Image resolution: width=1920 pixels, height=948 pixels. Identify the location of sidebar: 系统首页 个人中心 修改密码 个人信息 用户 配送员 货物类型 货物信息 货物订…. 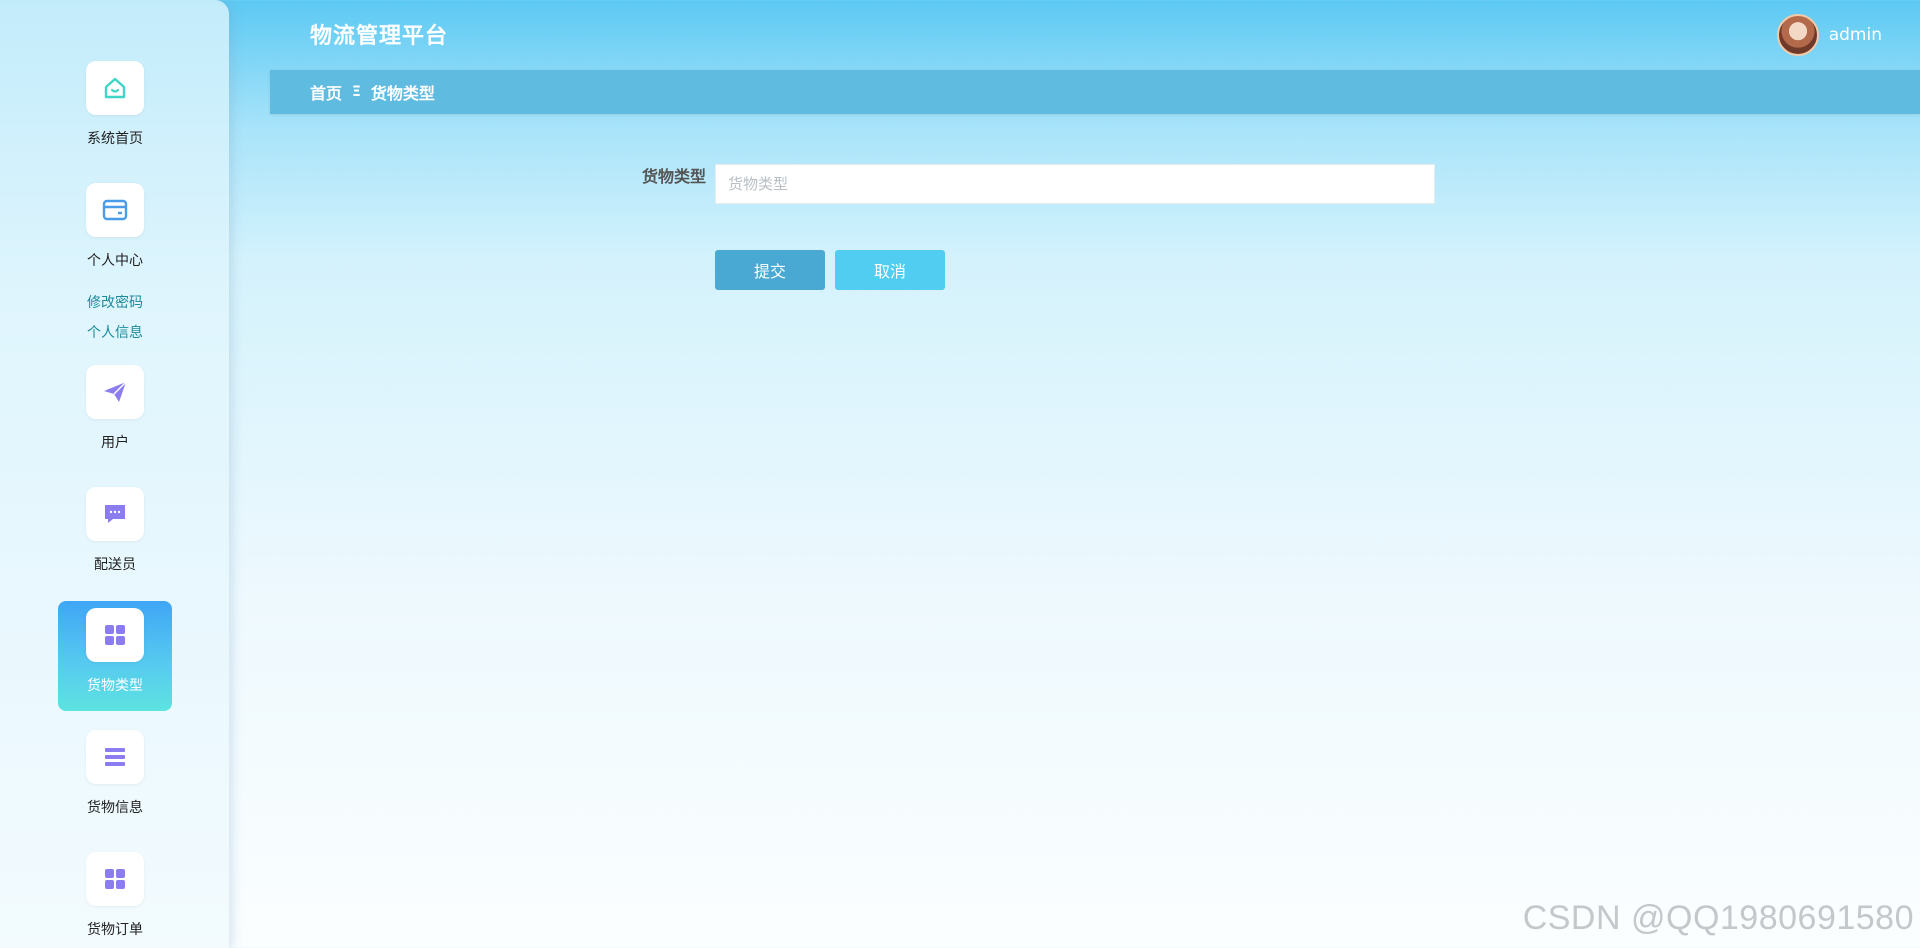
(114, 474).